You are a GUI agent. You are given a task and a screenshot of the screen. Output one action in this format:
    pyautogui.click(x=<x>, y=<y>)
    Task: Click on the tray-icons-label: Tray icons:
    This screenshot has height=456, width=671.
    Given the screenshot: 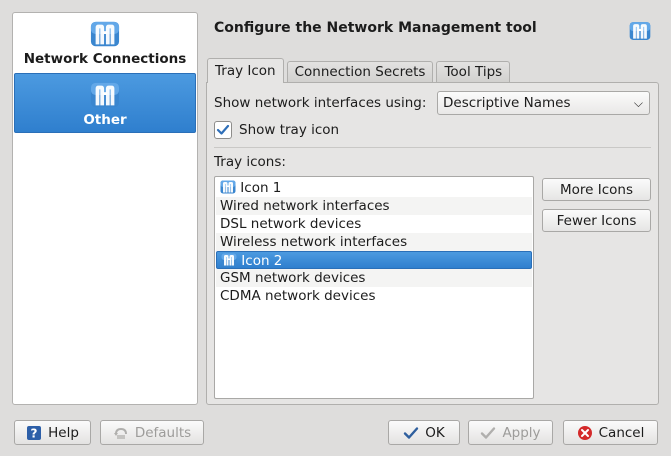 What is the action you would take?
    pyautogui.click(x=250, y=162)
    